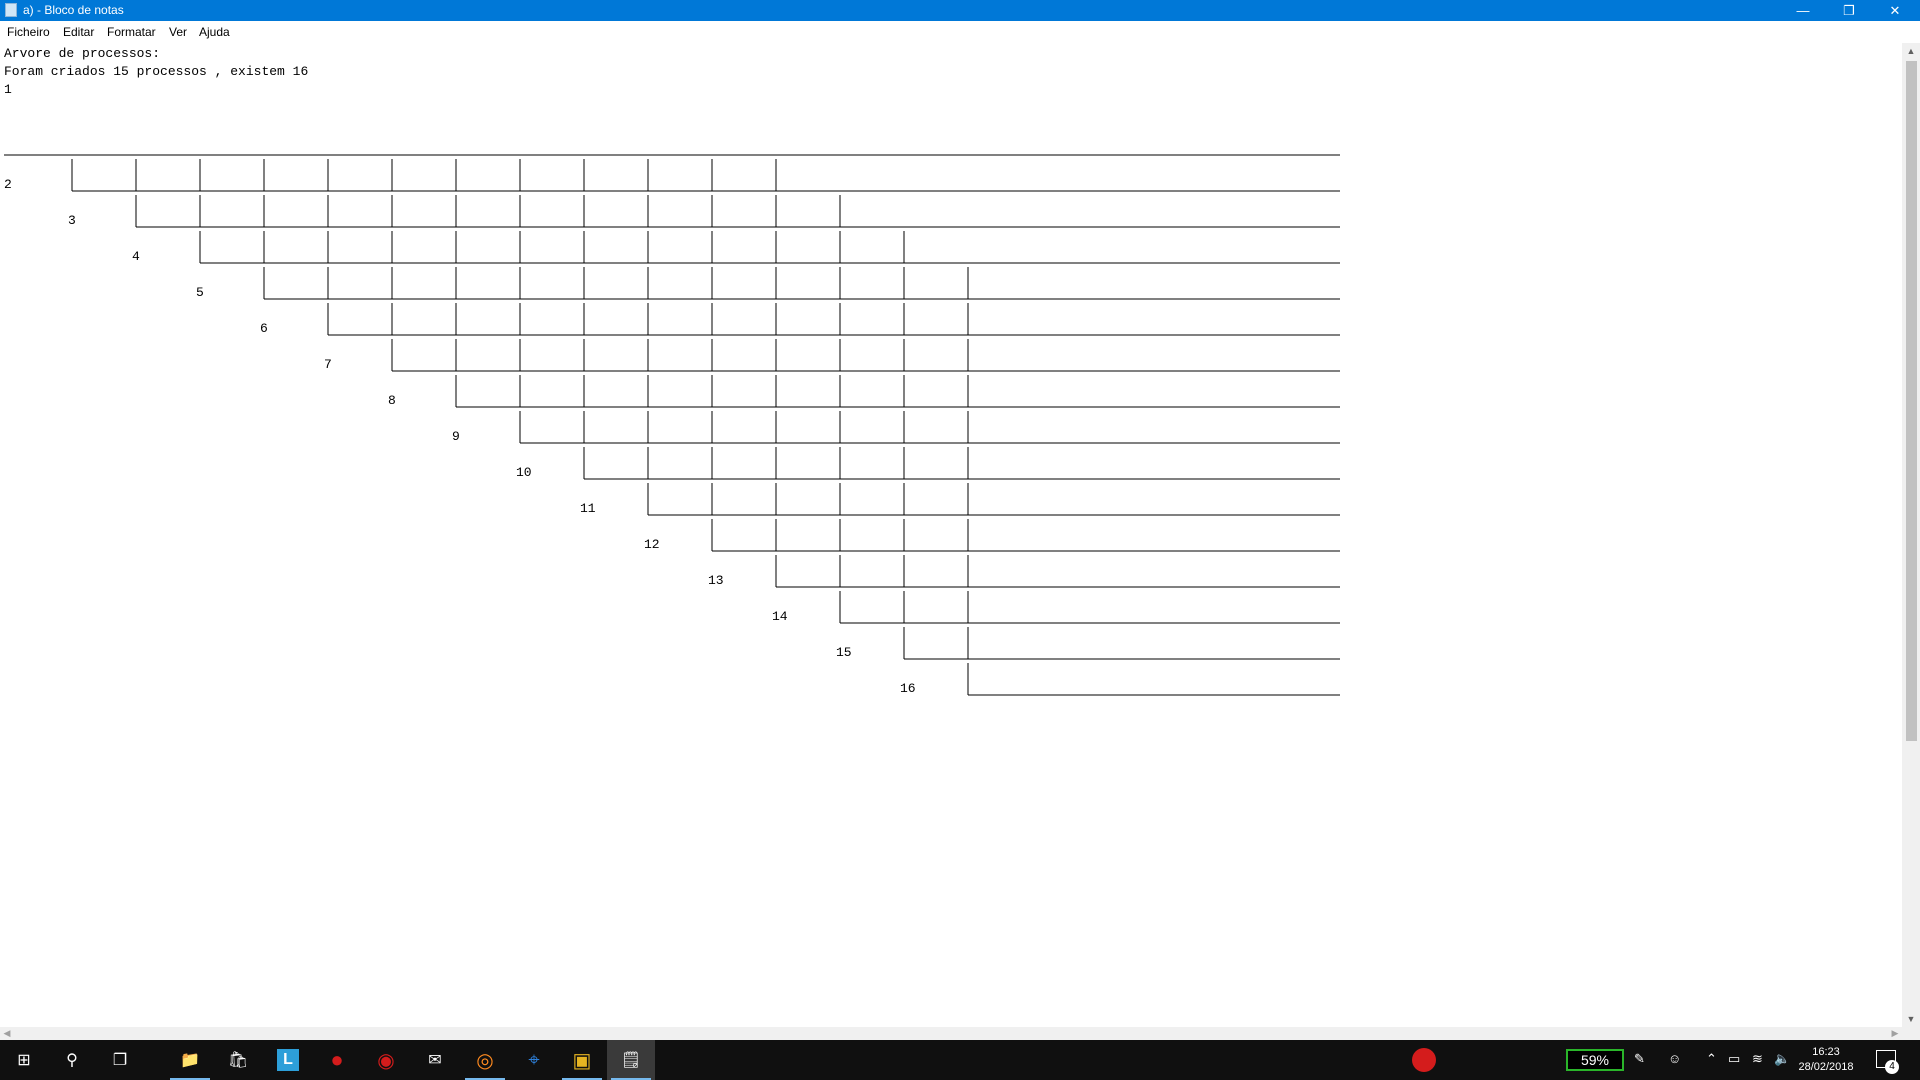  What do you see at coordinates (960, 32) in the screenshot?
I see `menu-bar: Ficheiro Editar Formatar Ver Ajuda` at bounding box center [960, 32].